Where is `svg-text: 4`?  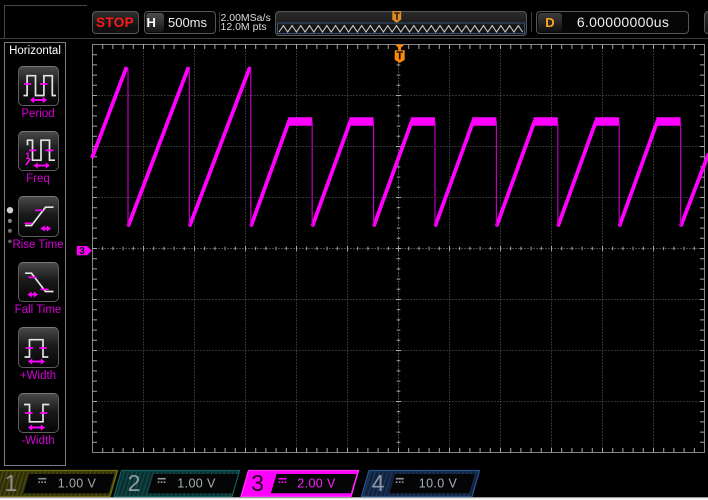 svg-text: 4 is located at coordinates (378, 483).